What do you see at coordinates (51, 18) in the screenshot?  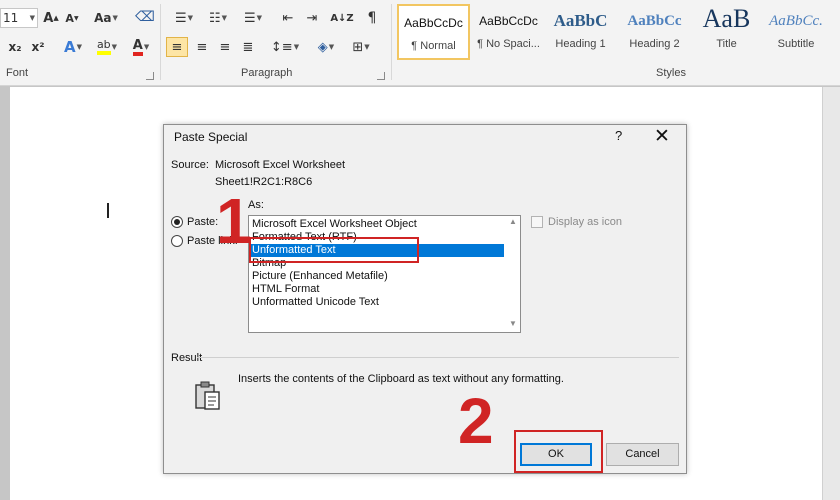 I see `grow-font-button: A ▲` at bounding box center [51, 18].